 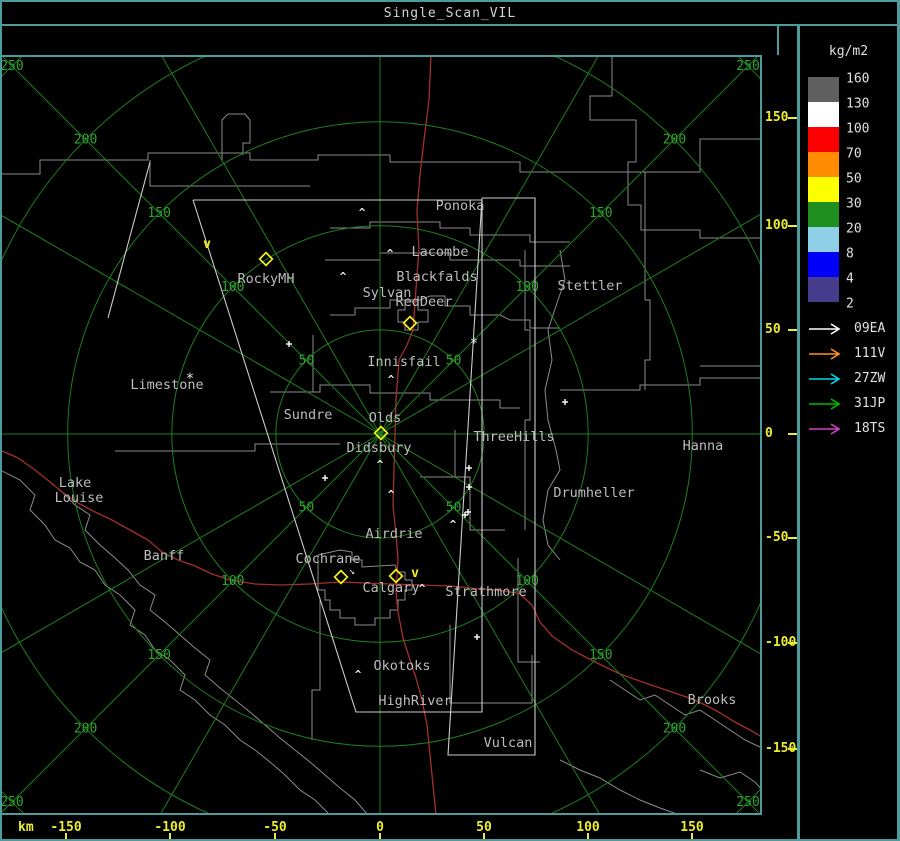 What do you see at coordinates (266, 259) in the screenshot?
I see `radar-site-marker` at bounding box center [266, 259].